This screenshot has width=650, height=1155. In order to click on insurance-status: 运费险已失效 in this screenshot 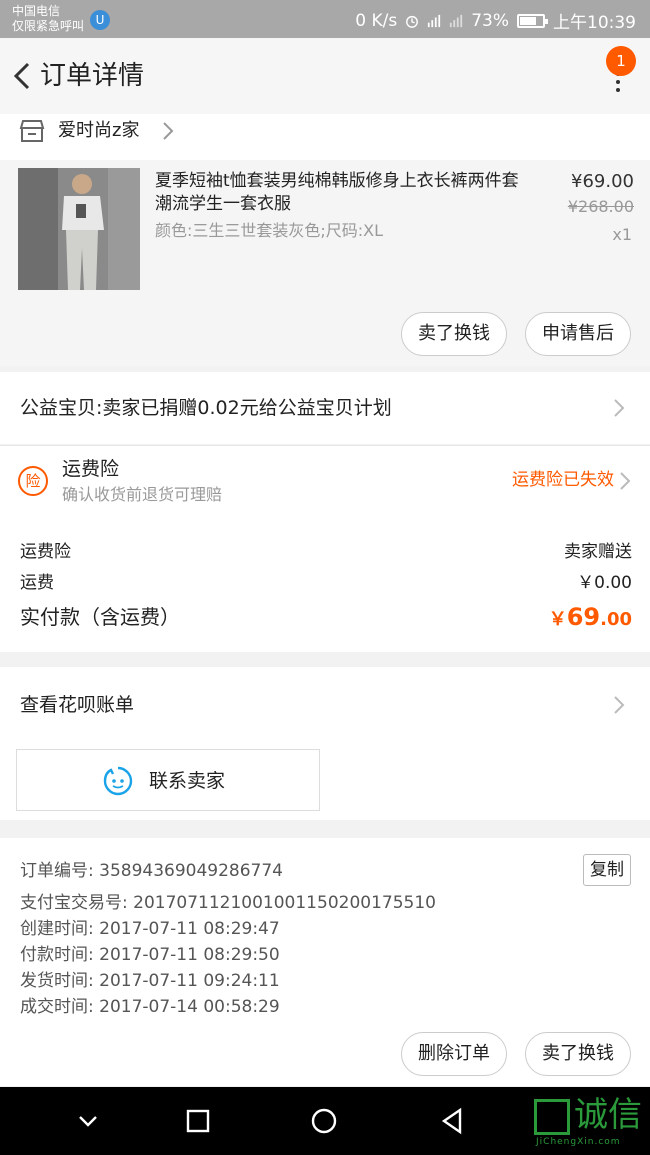, I will do `click(563, 480)`.